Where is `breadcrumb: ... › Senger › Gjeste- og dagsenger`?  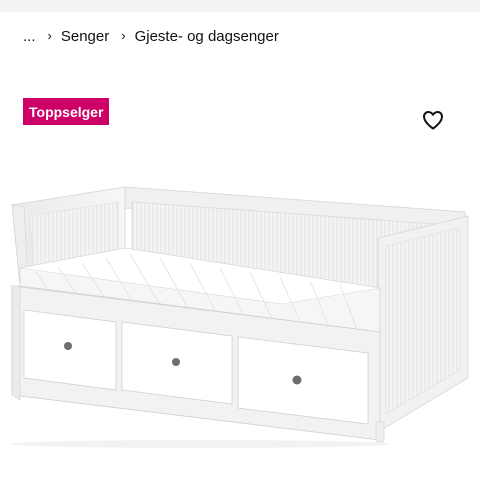 breadcrumb: ... › Senger › Gjeste- og dagsenger is located at coordinates (151, 36).